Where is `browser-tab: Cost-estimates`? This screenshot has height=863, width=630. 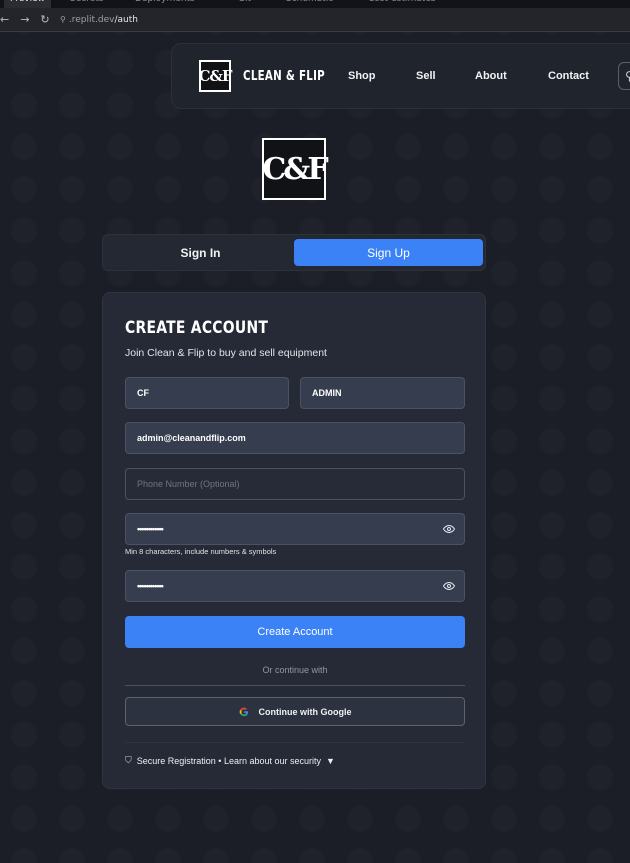
browser-tab: Cost-estimates is located at coordinates (402, 4).